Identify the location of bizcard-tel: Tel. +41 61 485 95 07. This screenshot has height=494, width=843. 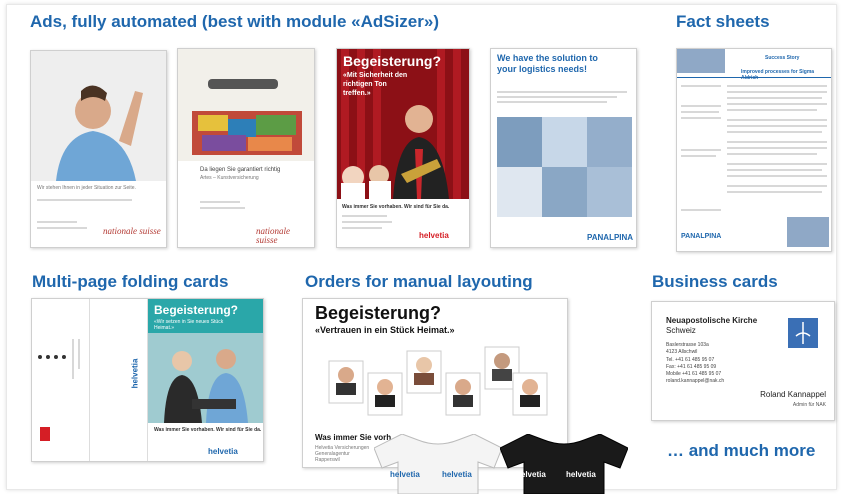
(690, 360).